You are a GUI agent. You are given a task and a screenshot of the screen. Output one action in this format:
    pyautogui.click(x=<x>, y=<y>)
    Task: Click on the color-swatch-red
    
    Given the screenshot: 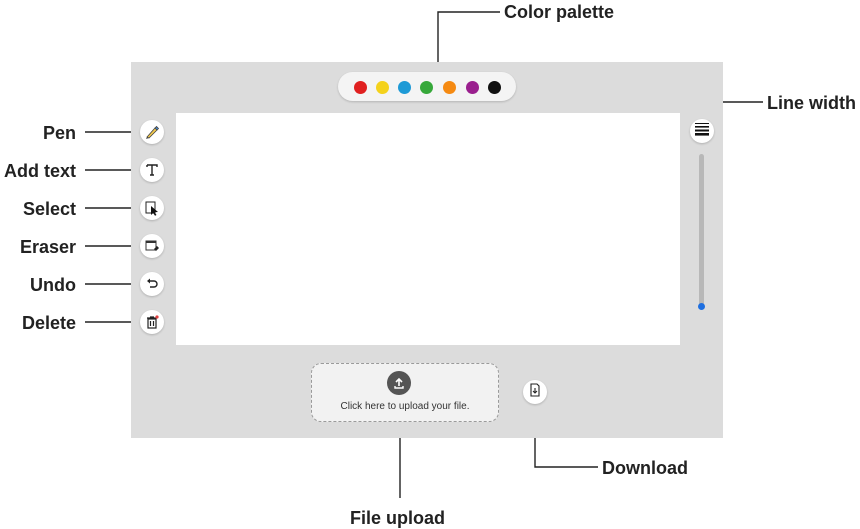 What is the action you would take?
    pyautogui.click(x=360, y=87)
    